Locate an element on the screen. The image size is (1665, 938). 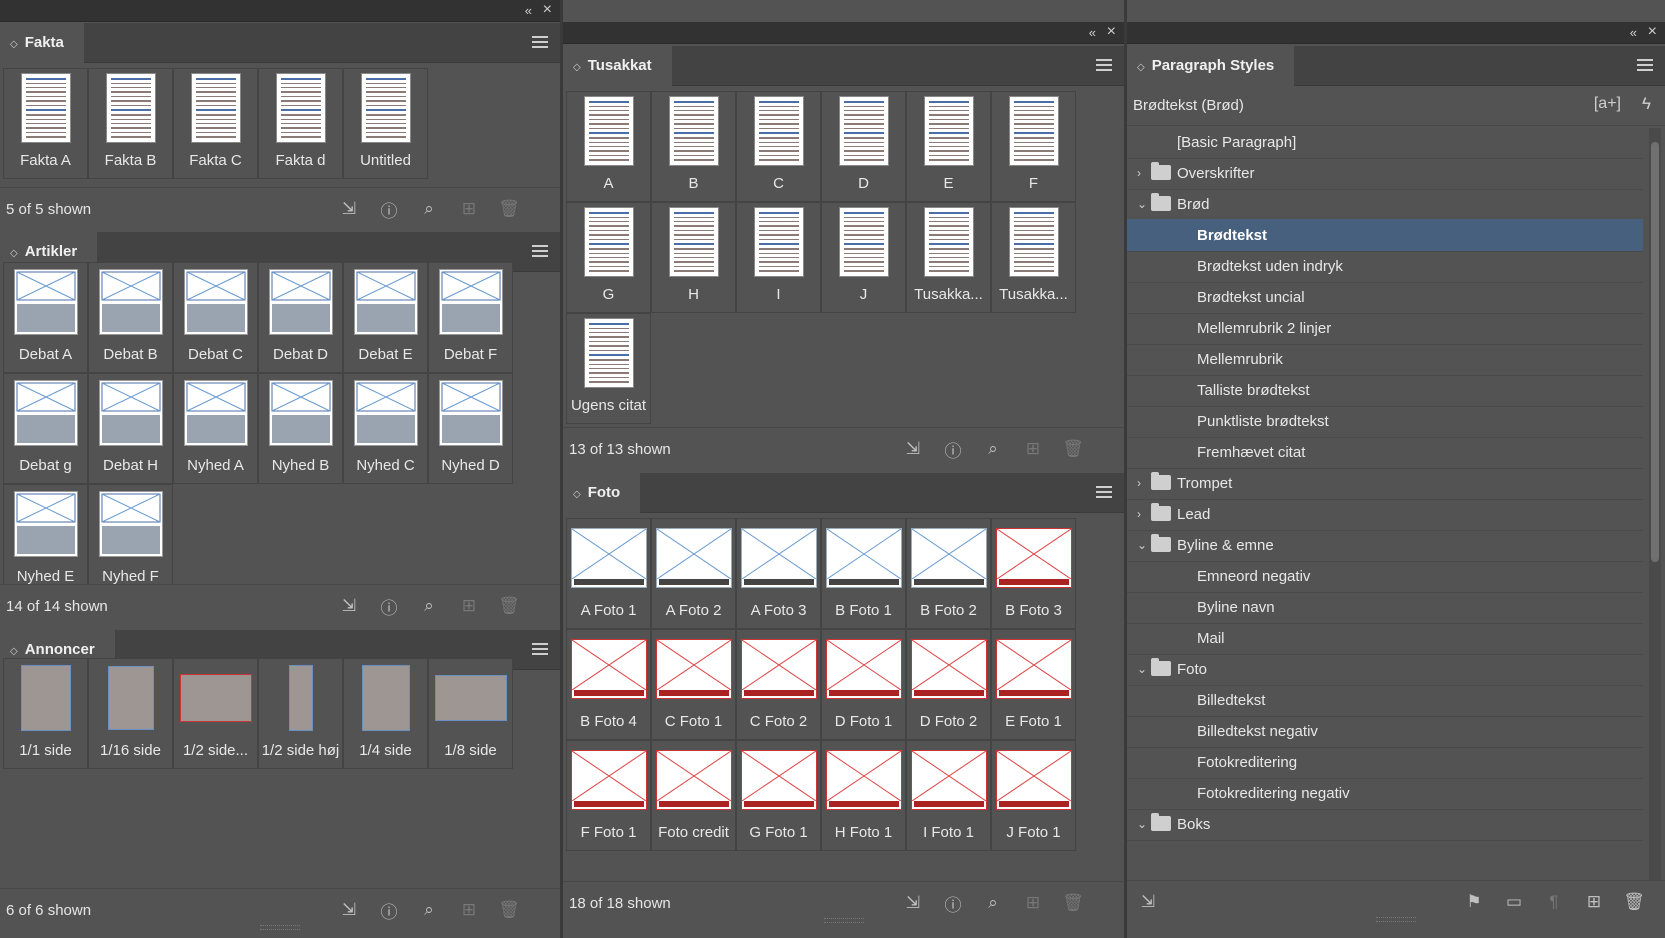
style-group: ⌄ Byline & emne is located at coordinates (1385, 545).